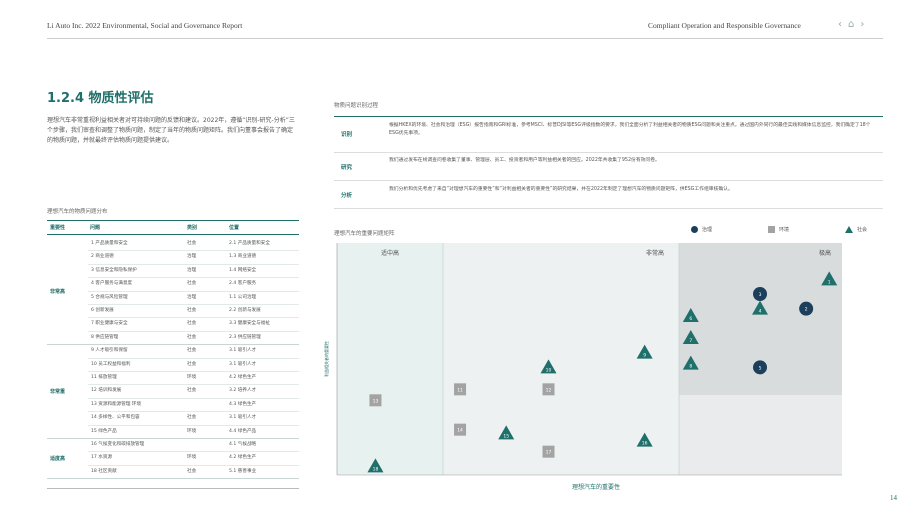 The image size is (920, 518). Describe the element at coordinates (784, 230) in the screenshot. I see `legend-label: 环境` at that location.